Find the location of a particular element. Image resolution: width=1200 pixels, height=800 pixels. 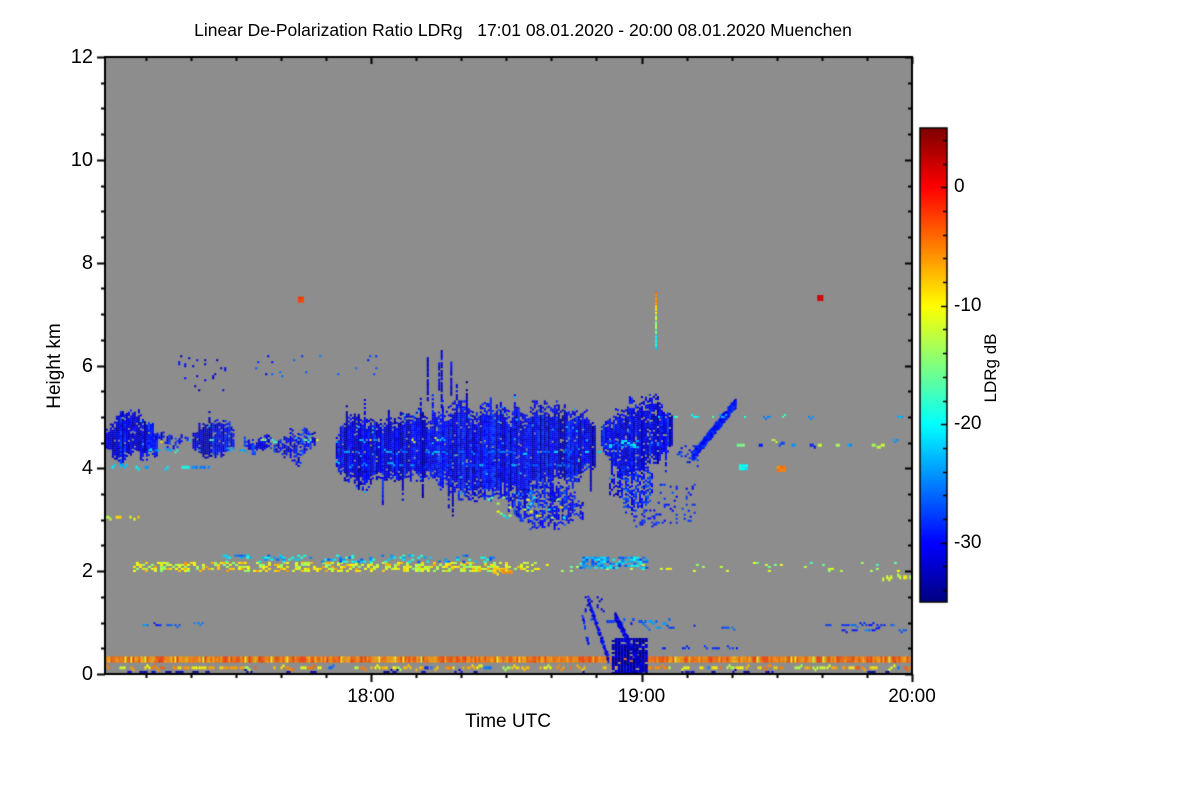

colorbar-tick-label--10: -10 is located at coordinates (968, 305).